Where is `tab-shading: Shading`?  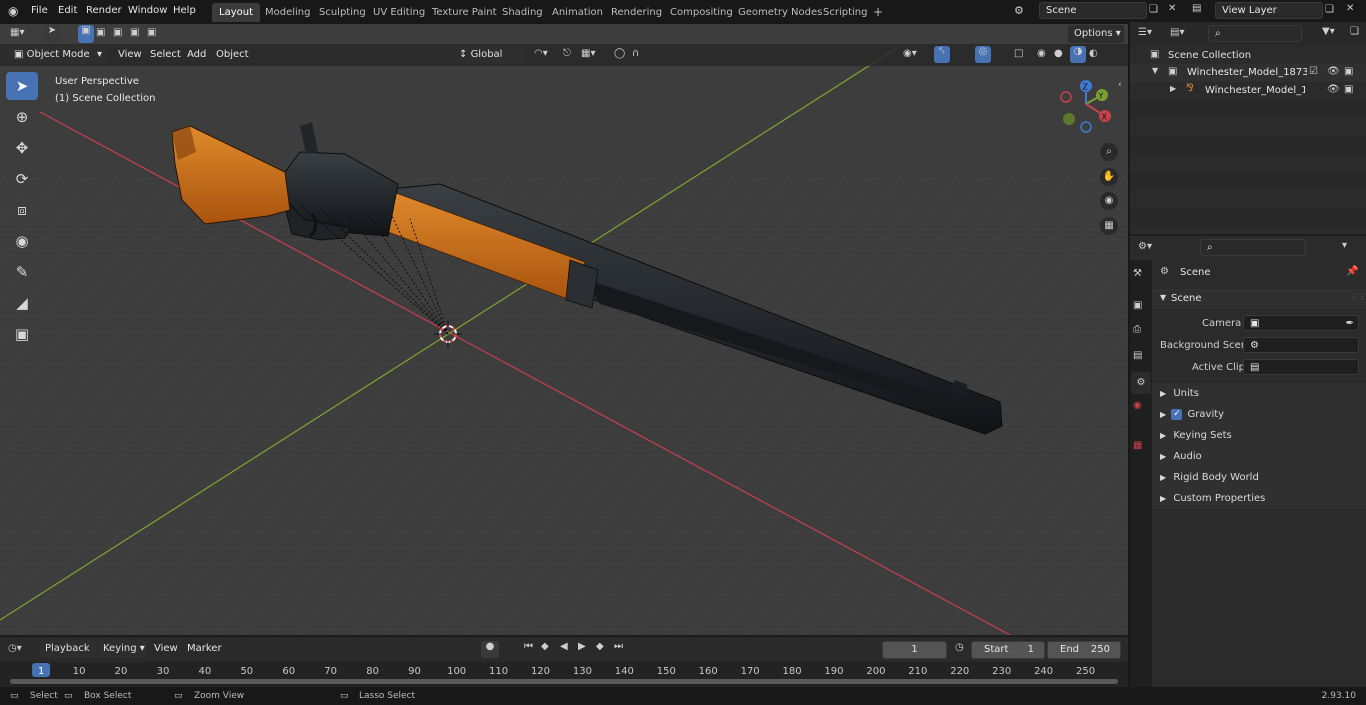 tab-shading: Shading is located at coordinates (522, 12).